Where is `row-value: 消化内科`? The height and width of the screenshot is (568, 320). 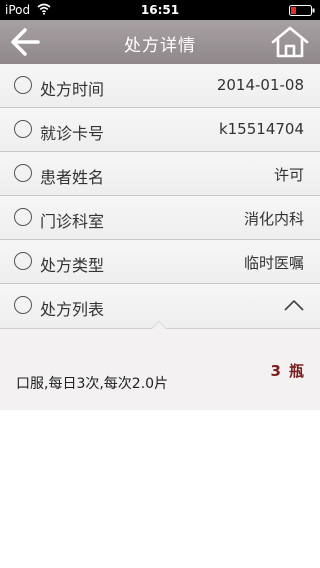 row-value: 消化内科 is located at coordinates (273, 219).